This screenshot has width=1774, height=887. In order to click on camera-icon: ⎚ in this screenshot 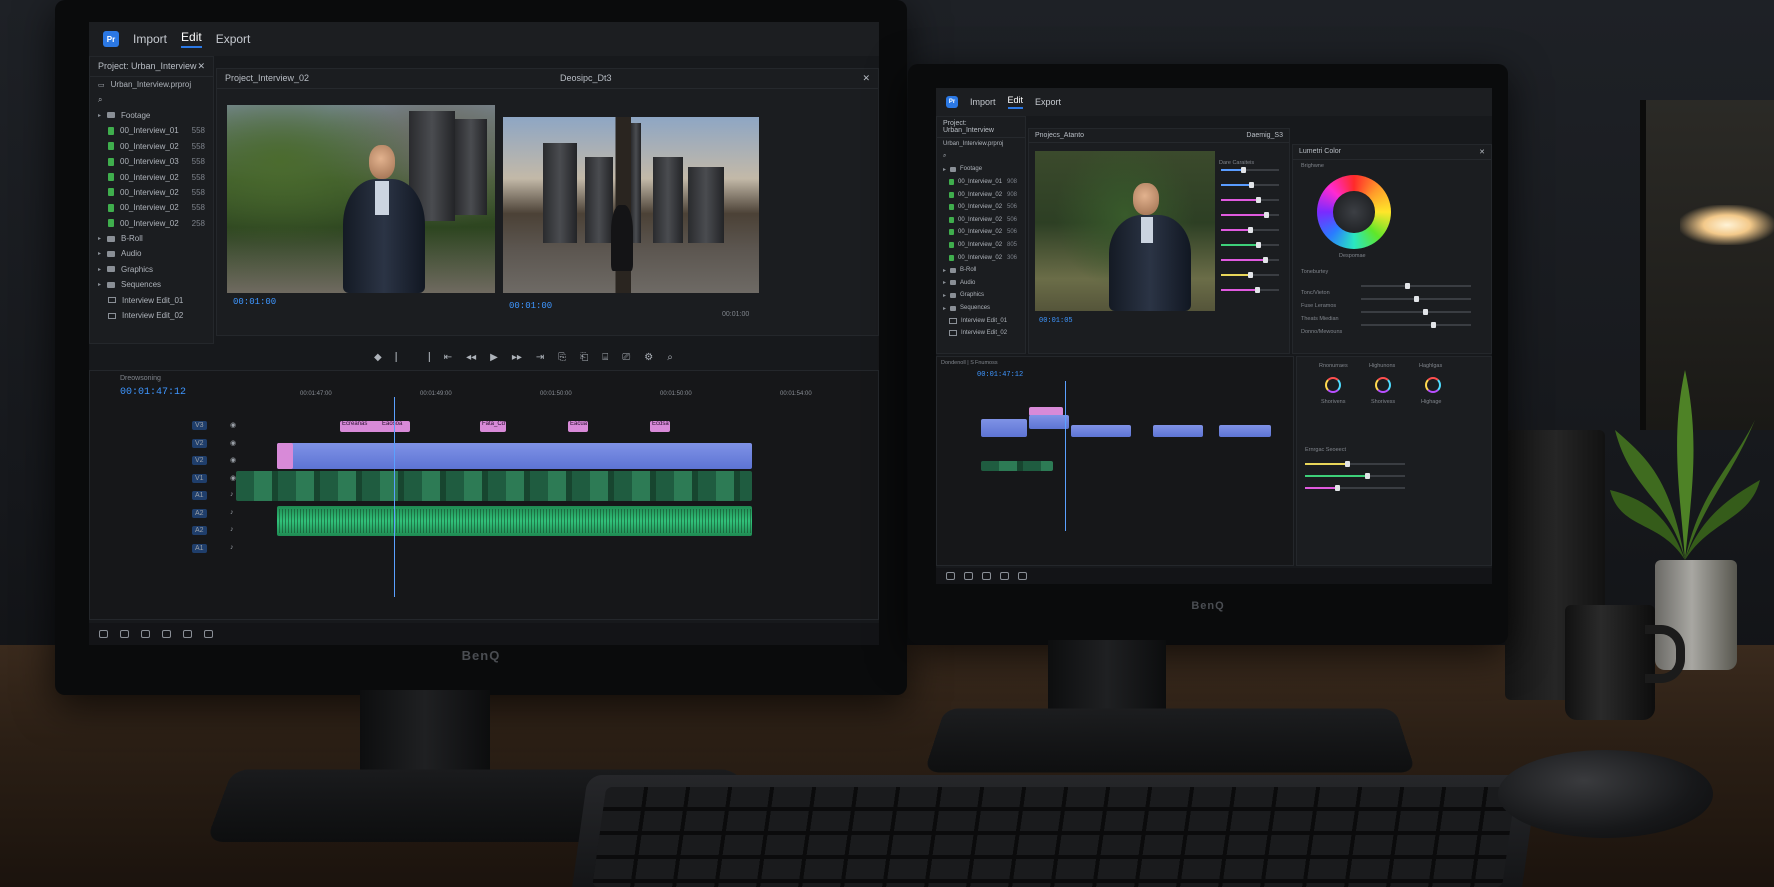, I will do `click(626, 357)`.